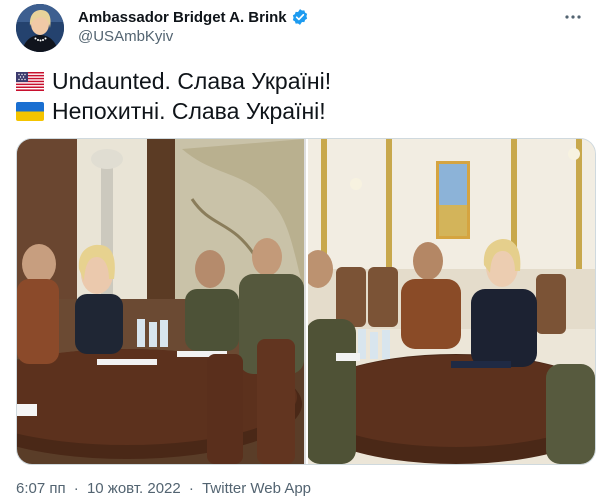 This screenshot has width=600, height=497. Describe the element at coordinates (134, 488) in the screenshot. I see `tweet-date: 10 жовт. 2022` at that location.